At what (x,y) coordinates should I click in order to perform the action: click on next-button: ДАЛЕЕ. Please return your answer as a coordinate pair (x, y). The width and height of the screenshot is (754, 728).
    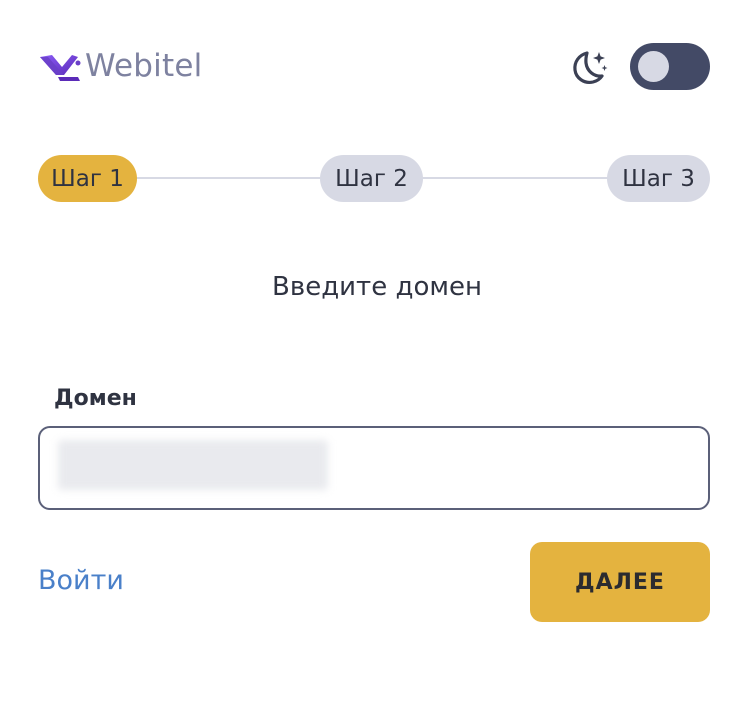
    Looking at the image, I should click on (620, 582).